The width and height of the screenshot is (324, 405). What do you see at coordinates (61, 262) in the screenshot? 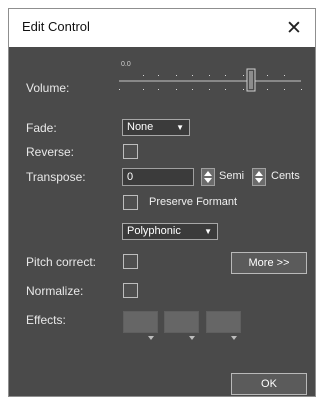
I see `pitch-correct-label: Pitch correct:` at bounding box center [61, 262].